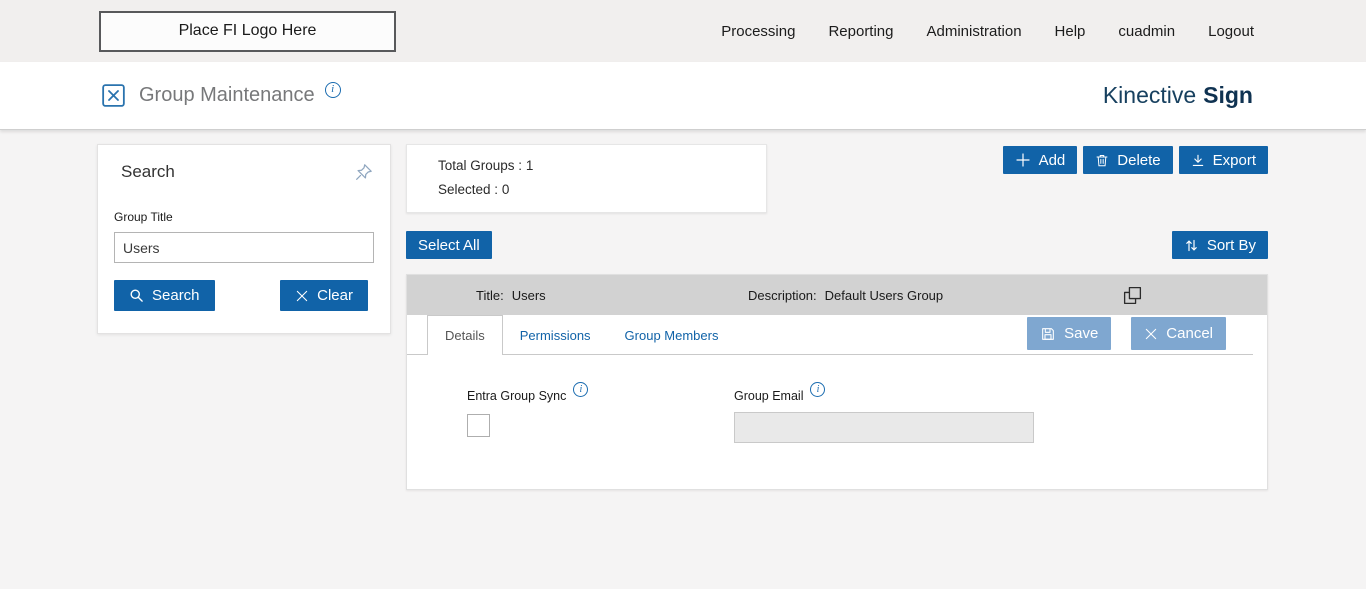 The width and height of the screenshot is (1366, 589). Describe the element at coordinates (480, 165) in the screenshot. I see `total-groups-label: Total Groups :` at that location.